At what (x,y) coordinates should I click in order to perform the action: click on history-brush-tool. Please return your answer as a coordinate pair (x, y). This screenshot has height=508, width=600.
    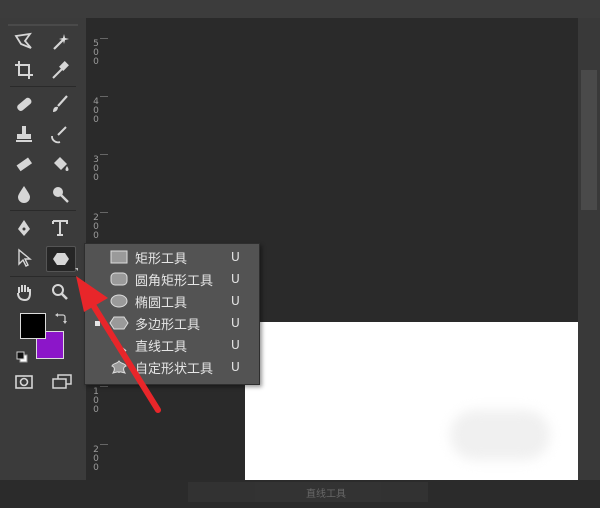
    Looking at the image, I should click on (60, 134).